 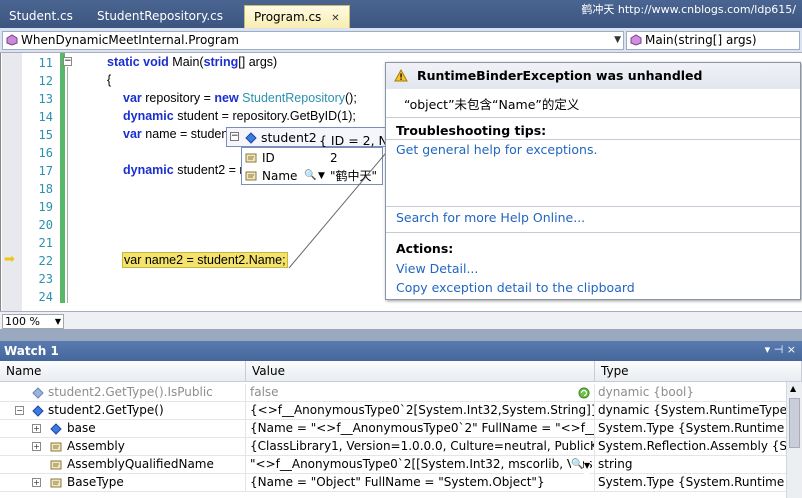 What do you see at coordinates (492, 104) in the screenshot?
I see `exception-message: “object”未包含“Name”的定义` at bounding box center [492, 104].